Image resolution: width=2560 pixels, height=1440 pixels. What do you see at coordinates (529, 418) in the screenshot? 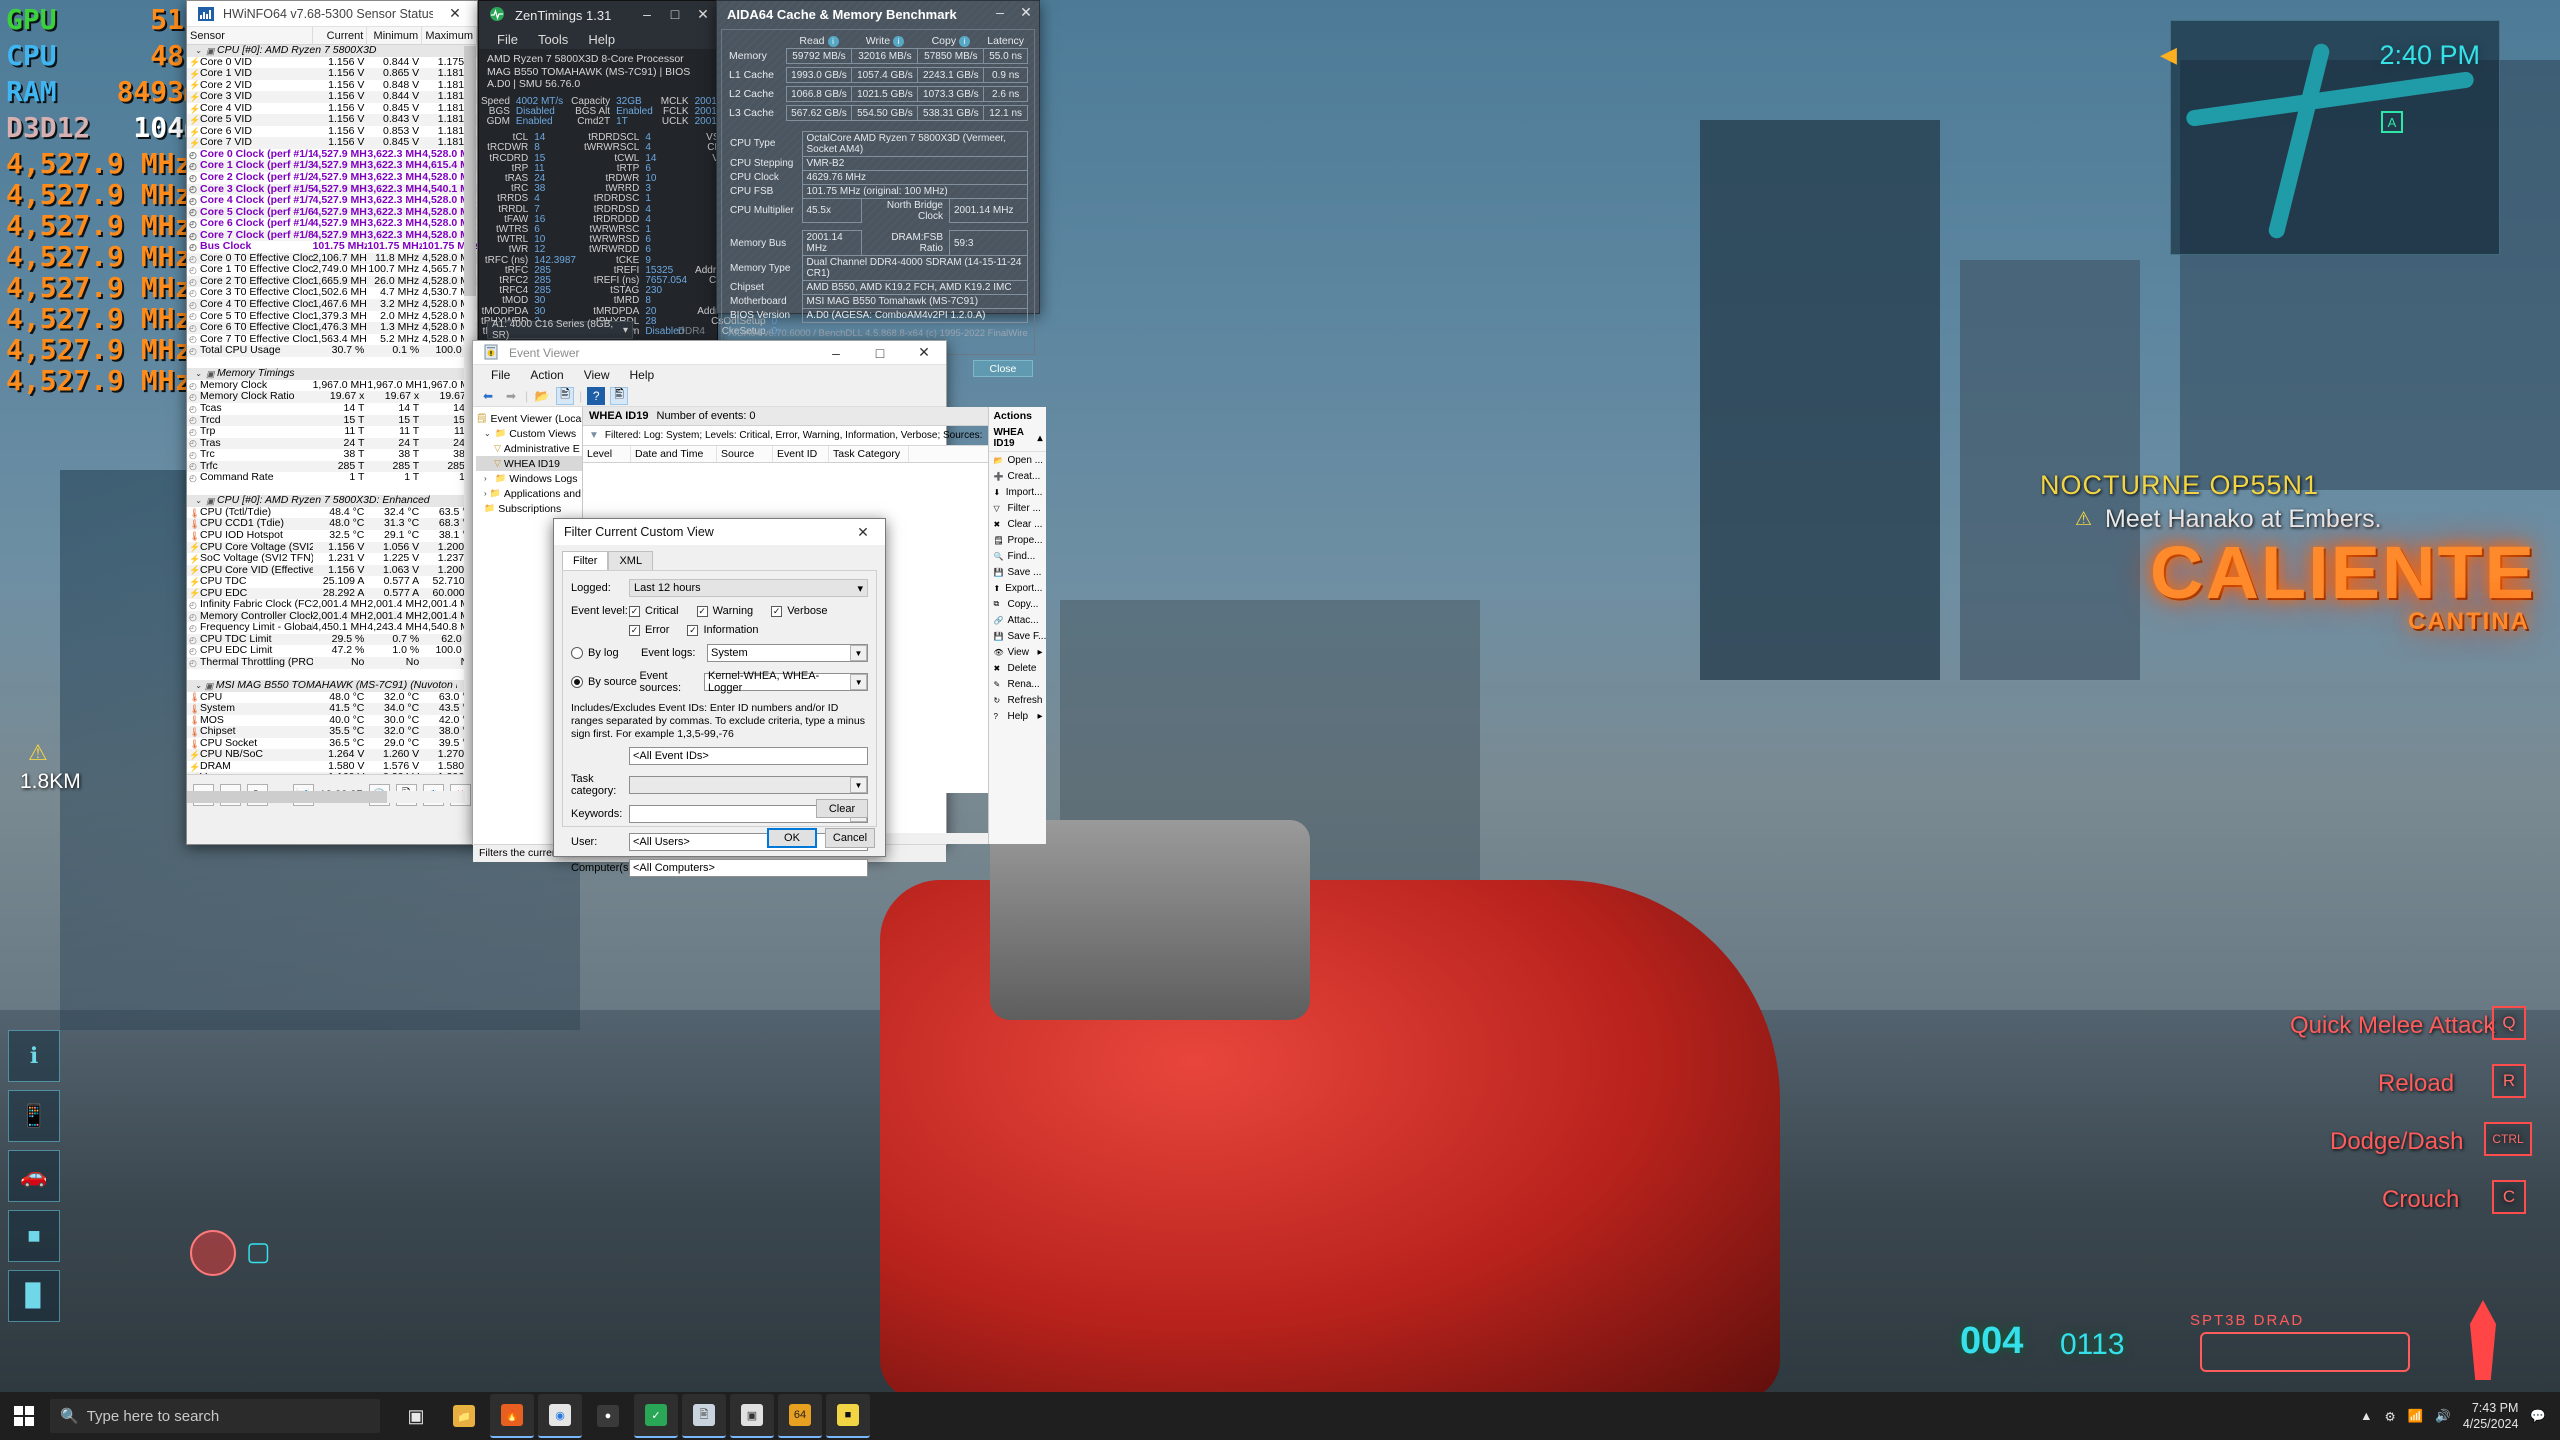
I see `tree-node-event-viewer-local: 🗒 Event Viewer (Local)` at bounding box center [529, 418].